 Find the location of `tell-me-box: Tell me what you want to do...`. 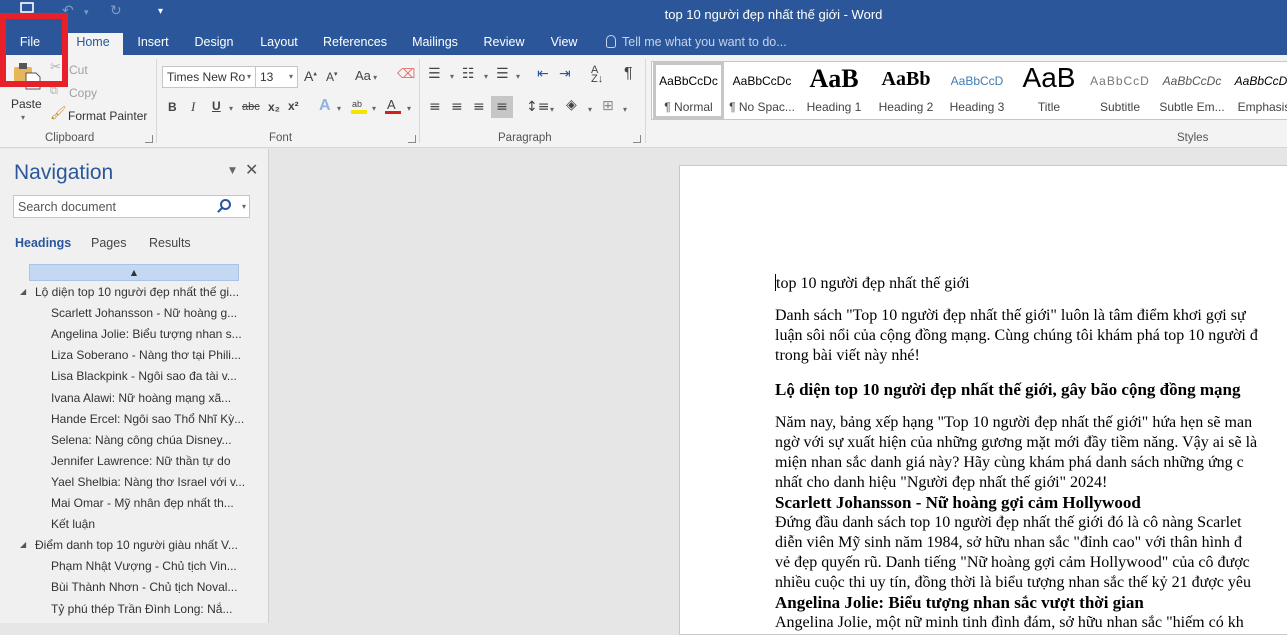

tell-me-box: Tell me what you want to do... is located at coordinates (696, 42).